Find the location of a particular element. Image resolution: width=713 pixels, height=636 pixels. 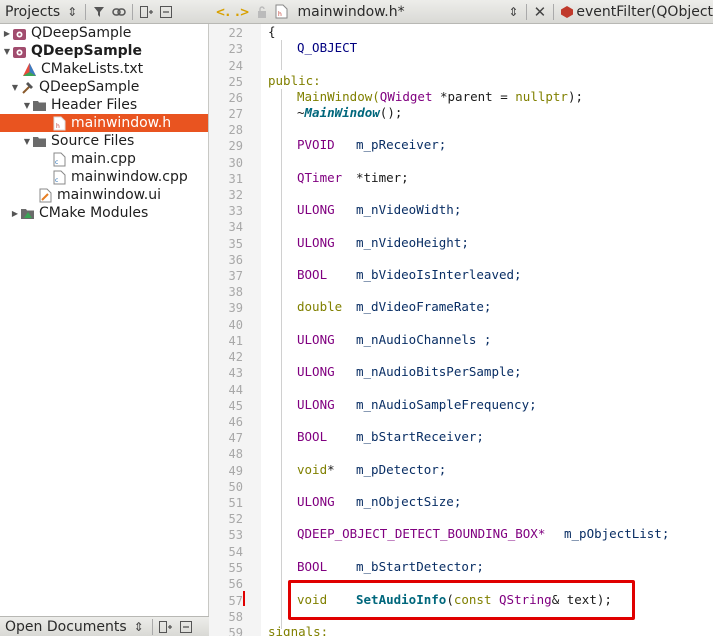

filter-icon is located at coordinates (99, 12).